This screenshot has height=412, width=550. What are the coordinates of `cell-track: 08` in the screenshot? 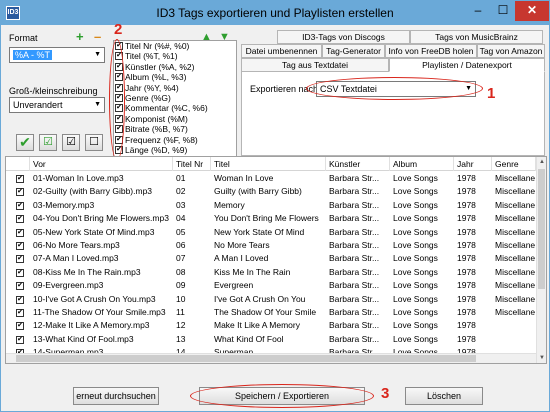 It's located at (181, 271).